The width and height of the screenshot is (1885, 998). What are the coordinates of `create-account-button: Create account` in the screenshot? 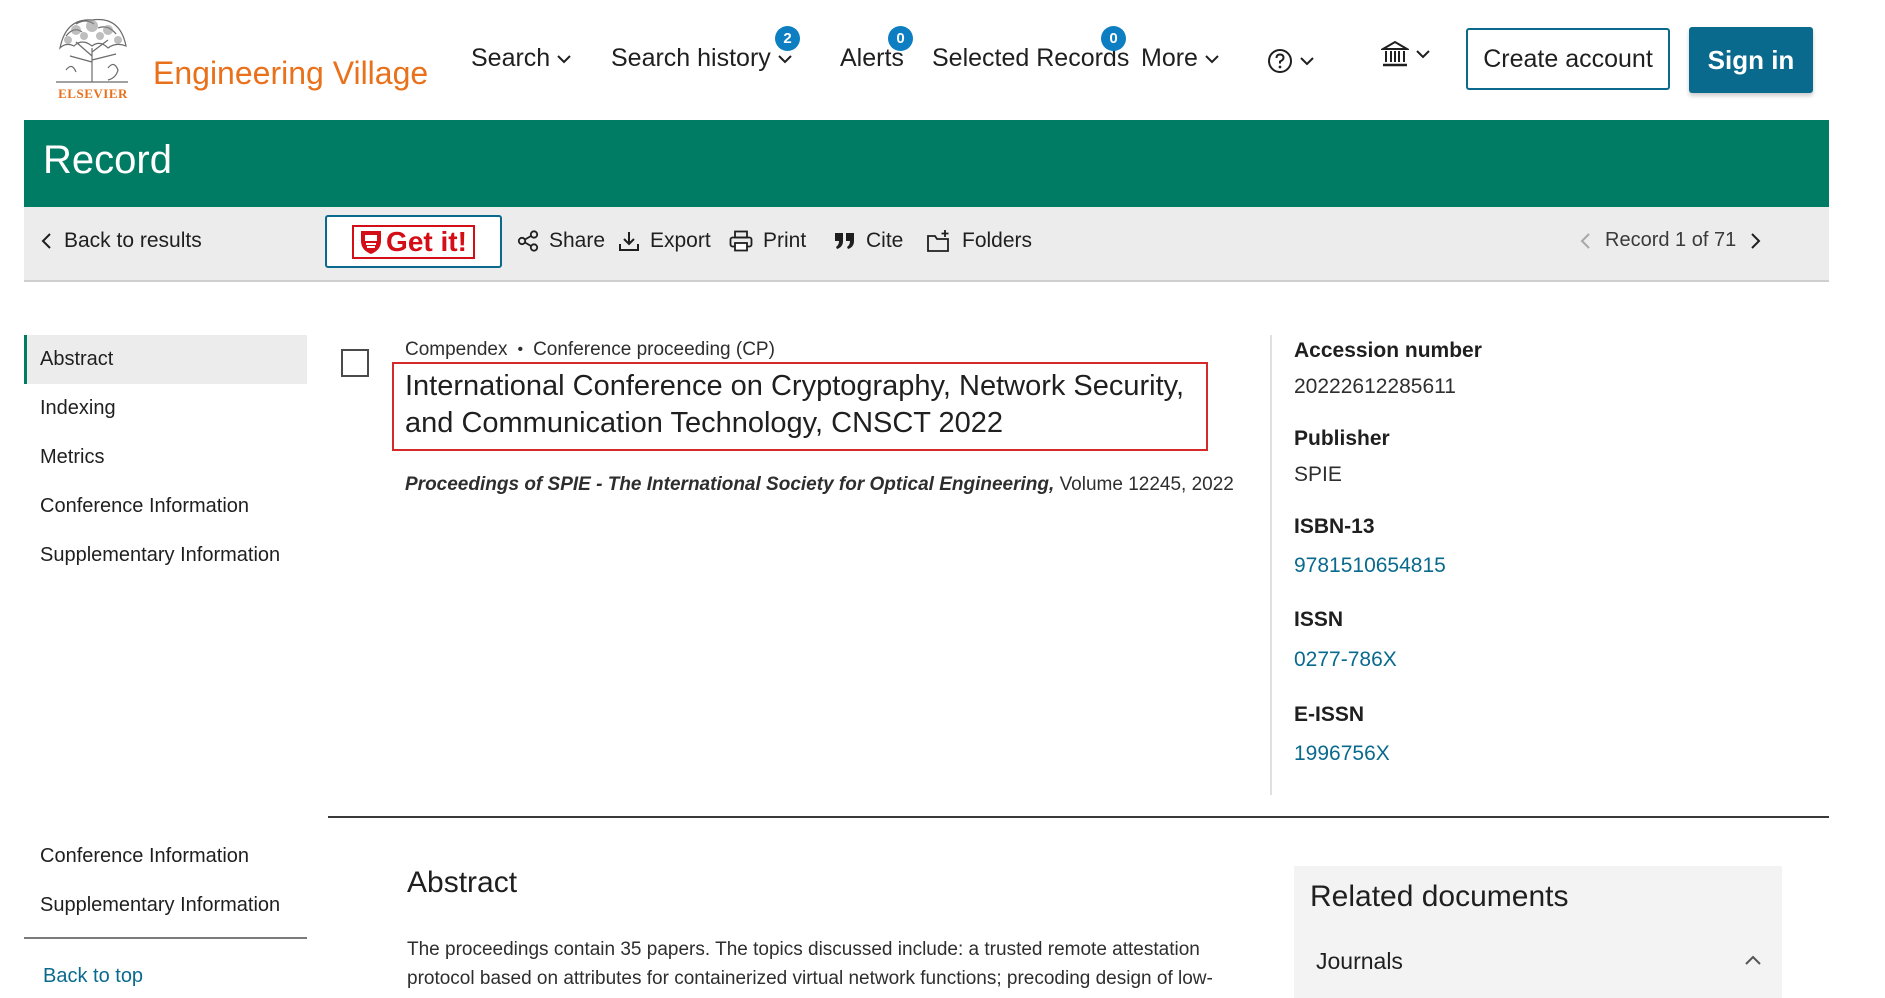 It's located at (1568, 59).